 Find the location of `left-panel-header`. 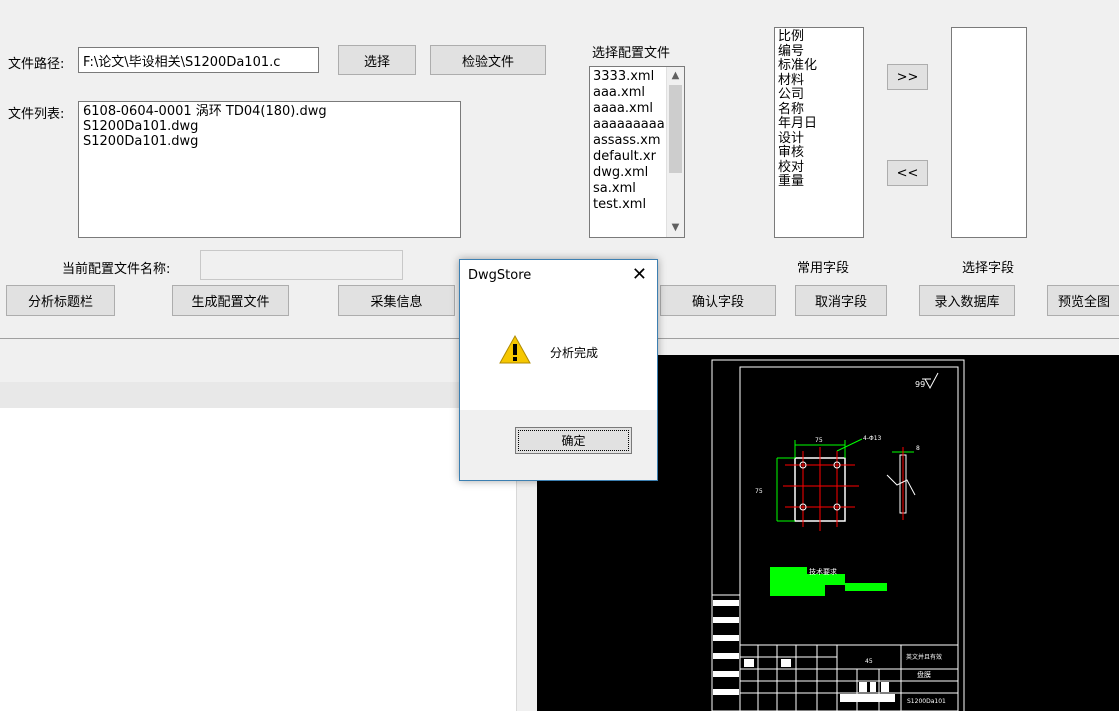

left-panel-header is located at coordinates (230, 360).